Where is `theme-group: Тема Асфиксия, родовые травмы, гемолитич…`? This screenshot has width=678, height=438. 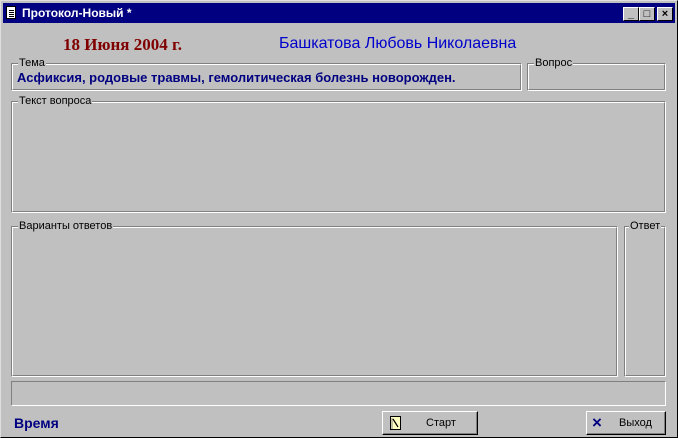
theme-group: Тема Асфиксия, родовые травмы, гемолитич… is located at coordinates (266, 74).